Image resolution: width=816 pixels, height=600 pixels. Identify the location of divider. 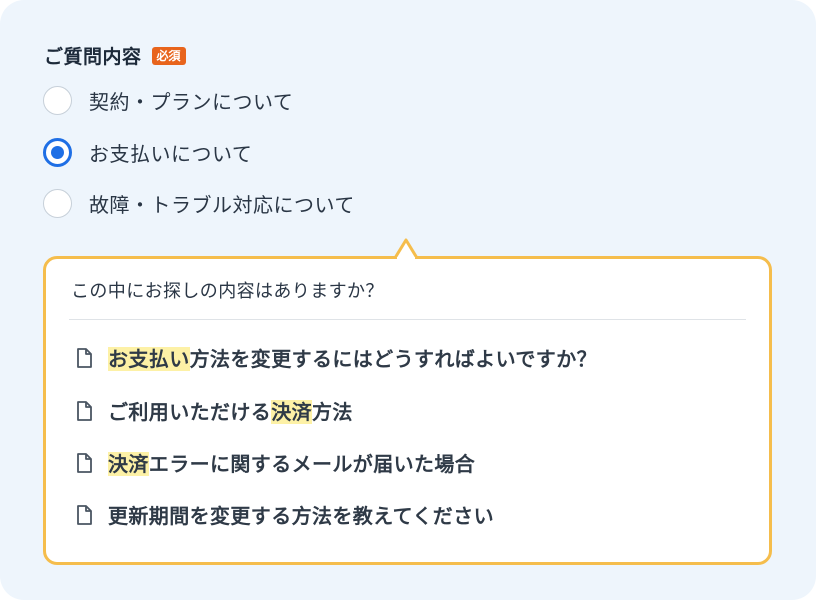
(407, 319).